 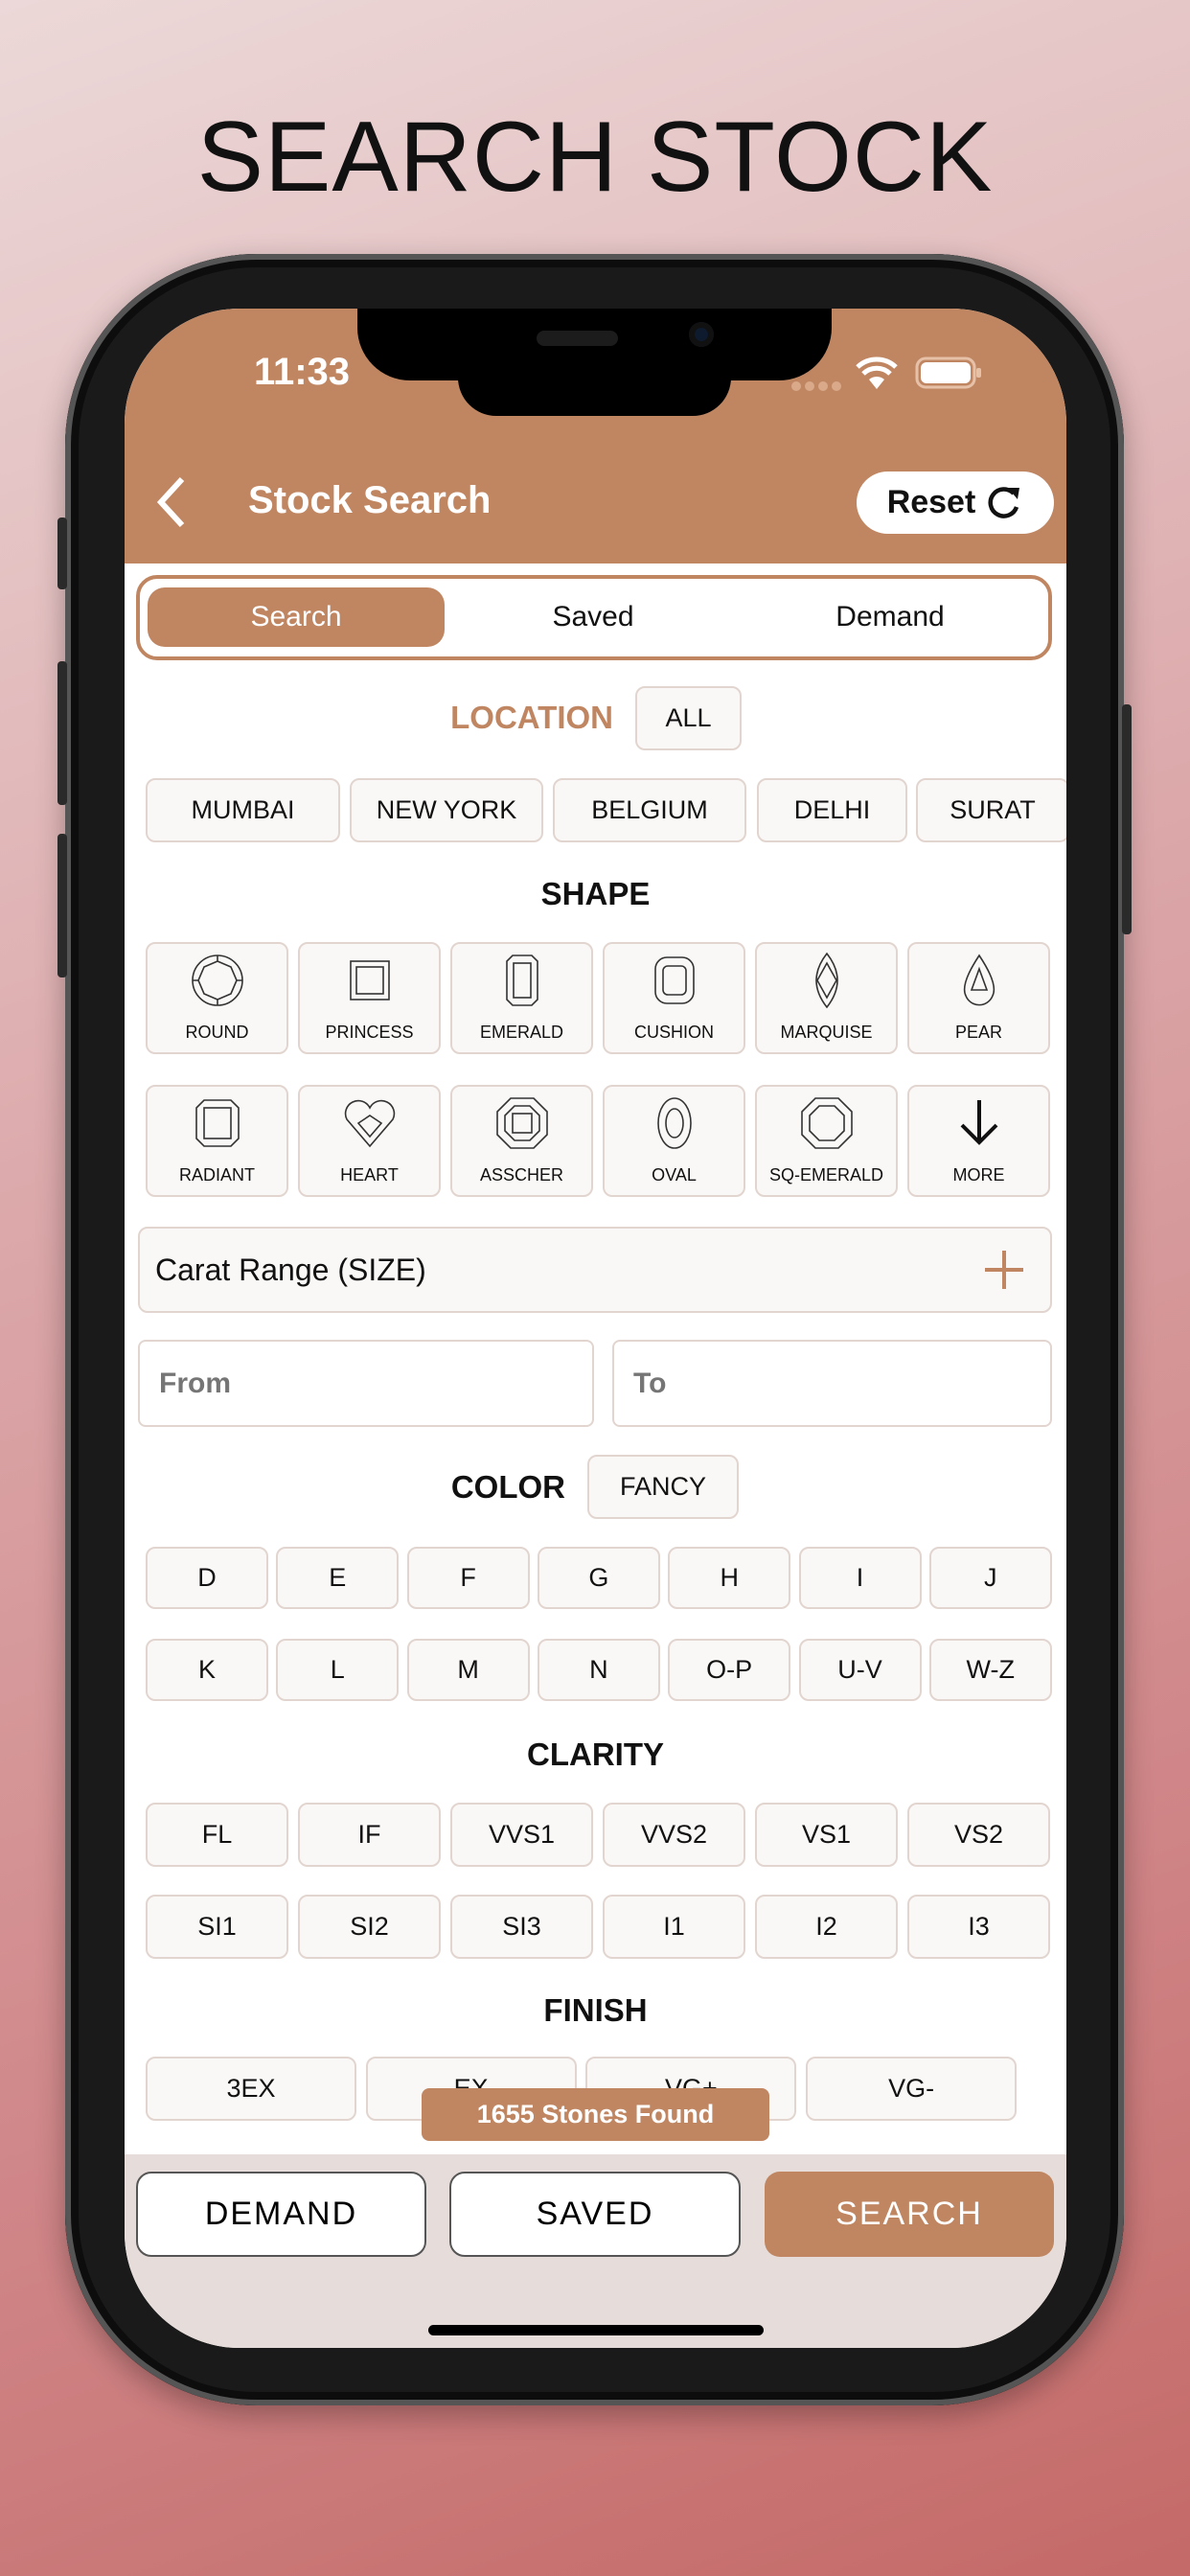 What do you see at coordinates (826, 998) in the screenshot?
I see `shape-marquise: MARQUISE` at bounding box center [826, 998].